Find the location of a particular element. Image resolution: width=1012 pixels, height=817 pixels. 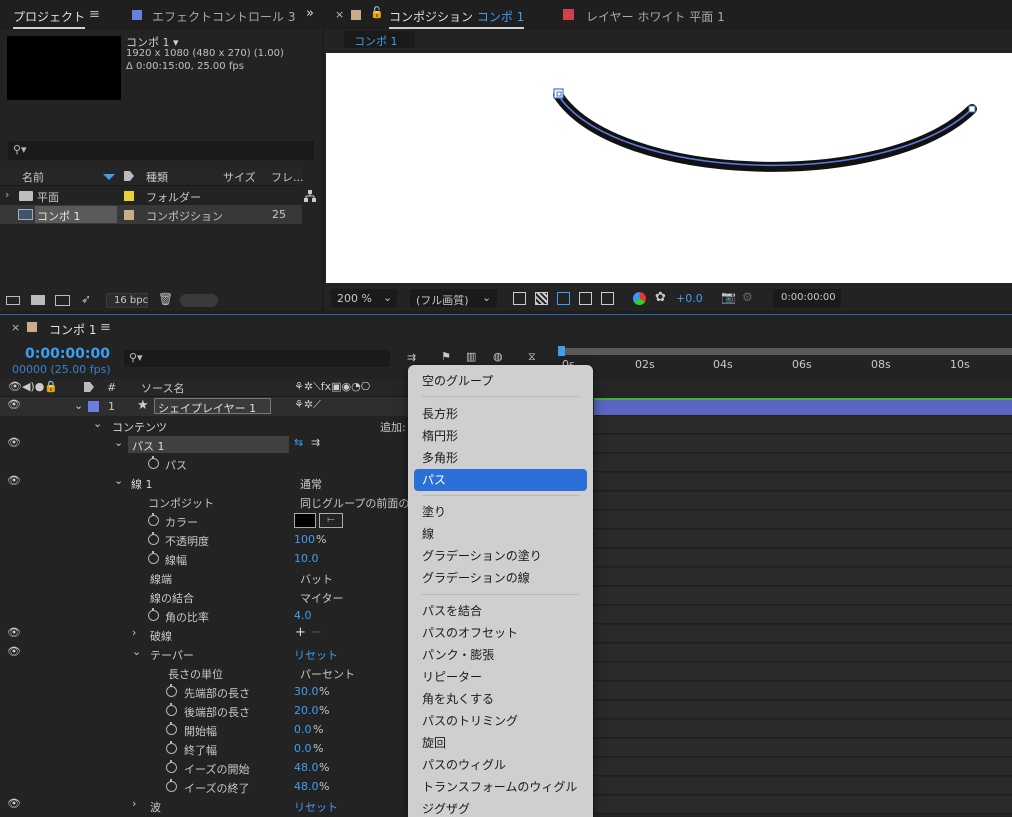

cap-select: バット is located at coordinates (316, 579).